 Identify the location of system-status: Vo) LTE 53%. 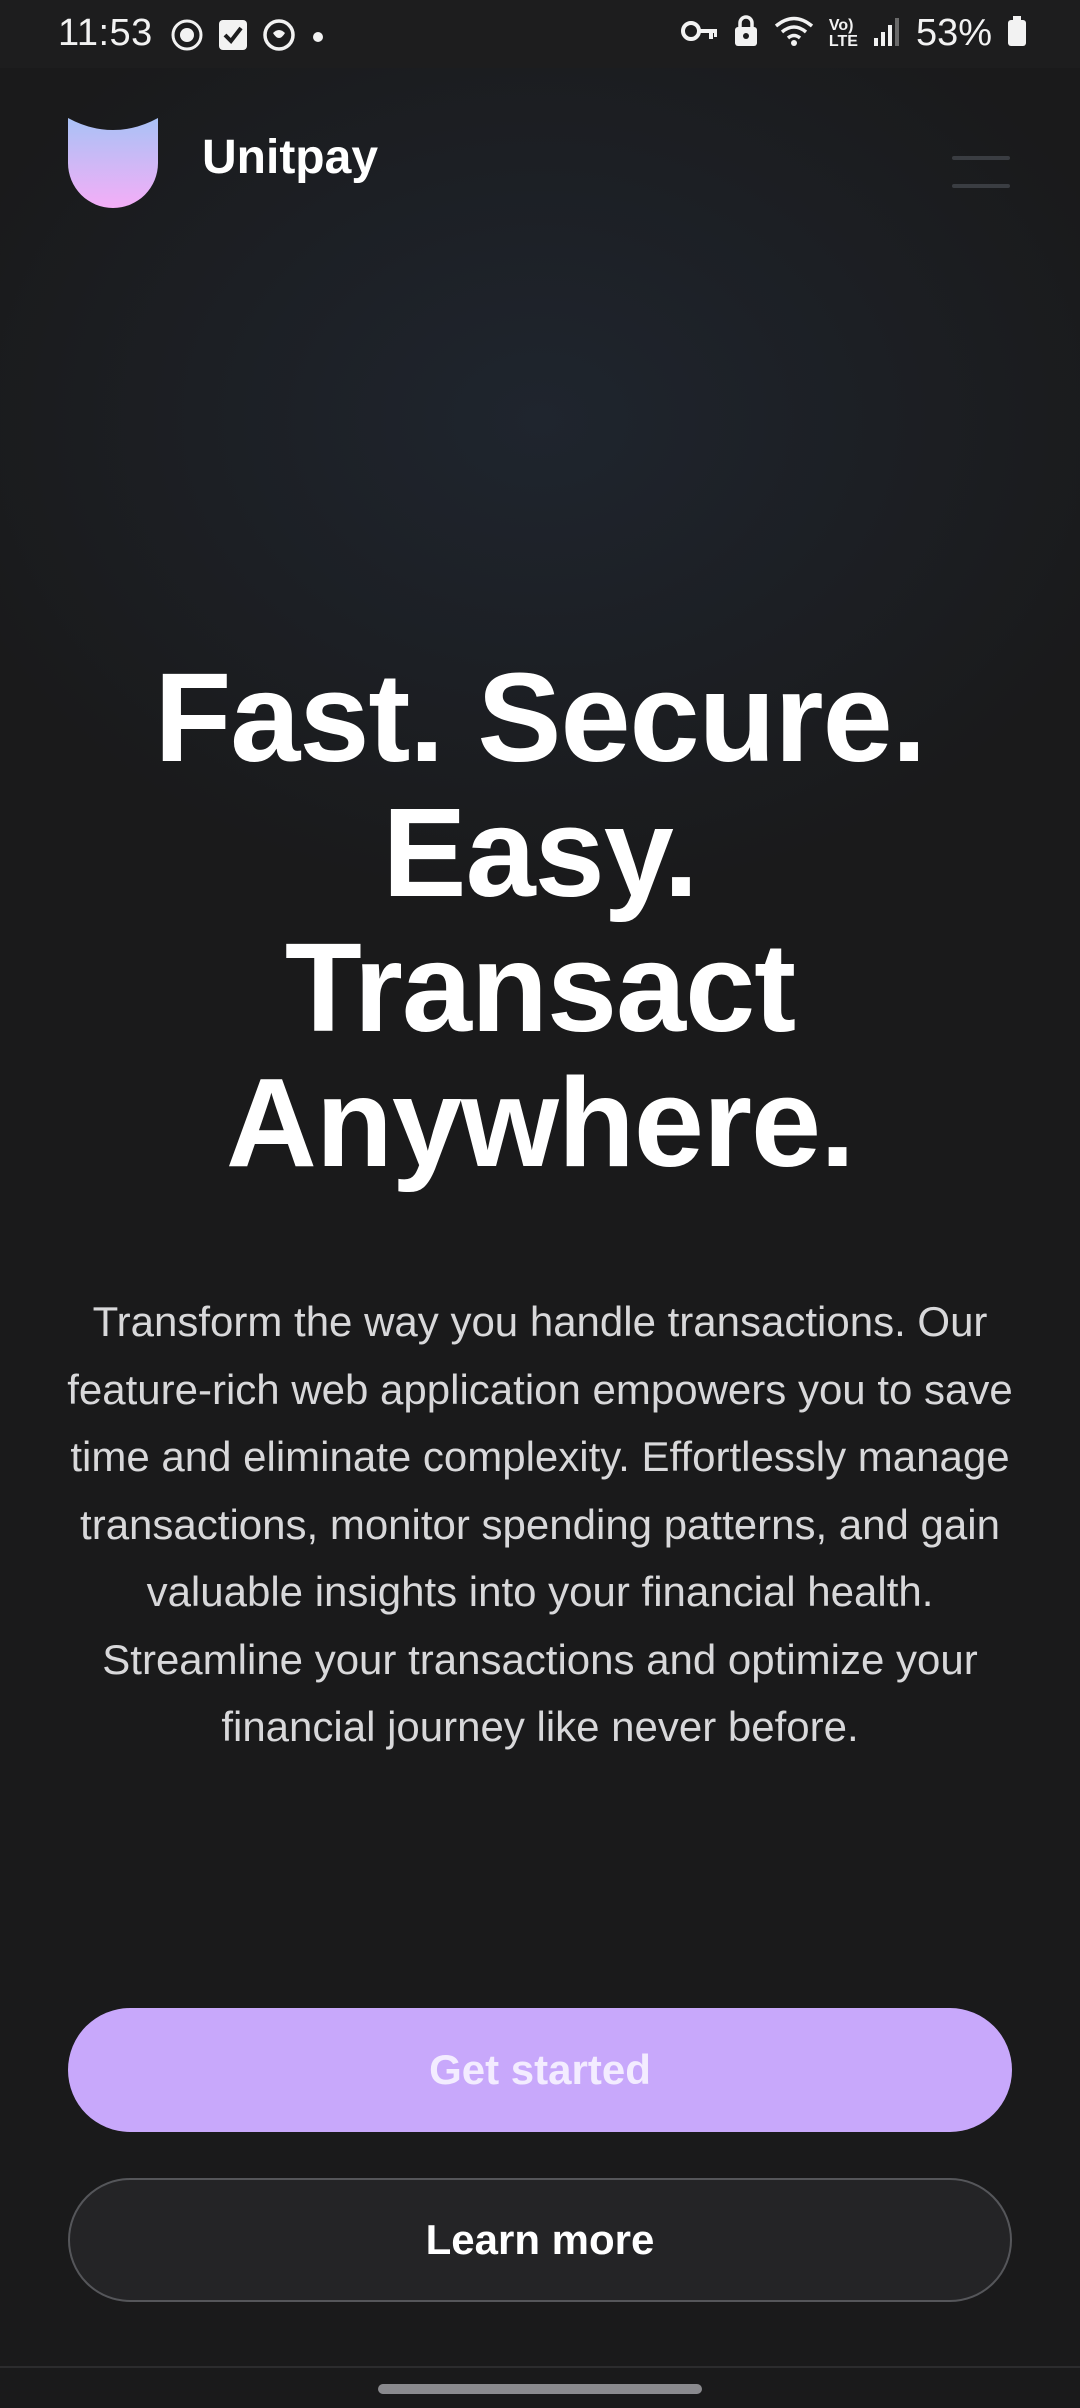
(854, 33).